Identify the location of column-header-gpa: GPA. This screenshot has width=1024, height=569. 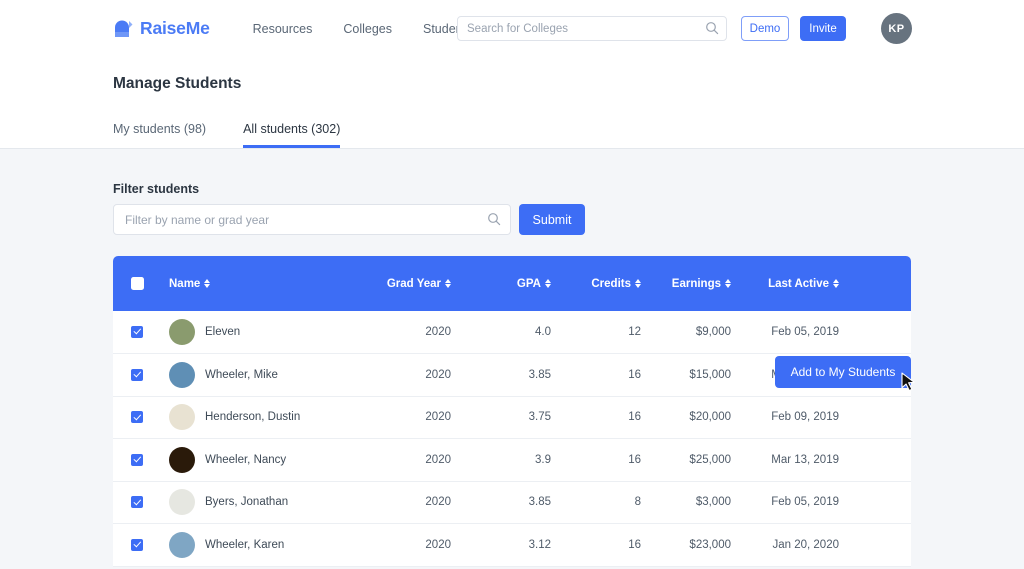
(501, 283).